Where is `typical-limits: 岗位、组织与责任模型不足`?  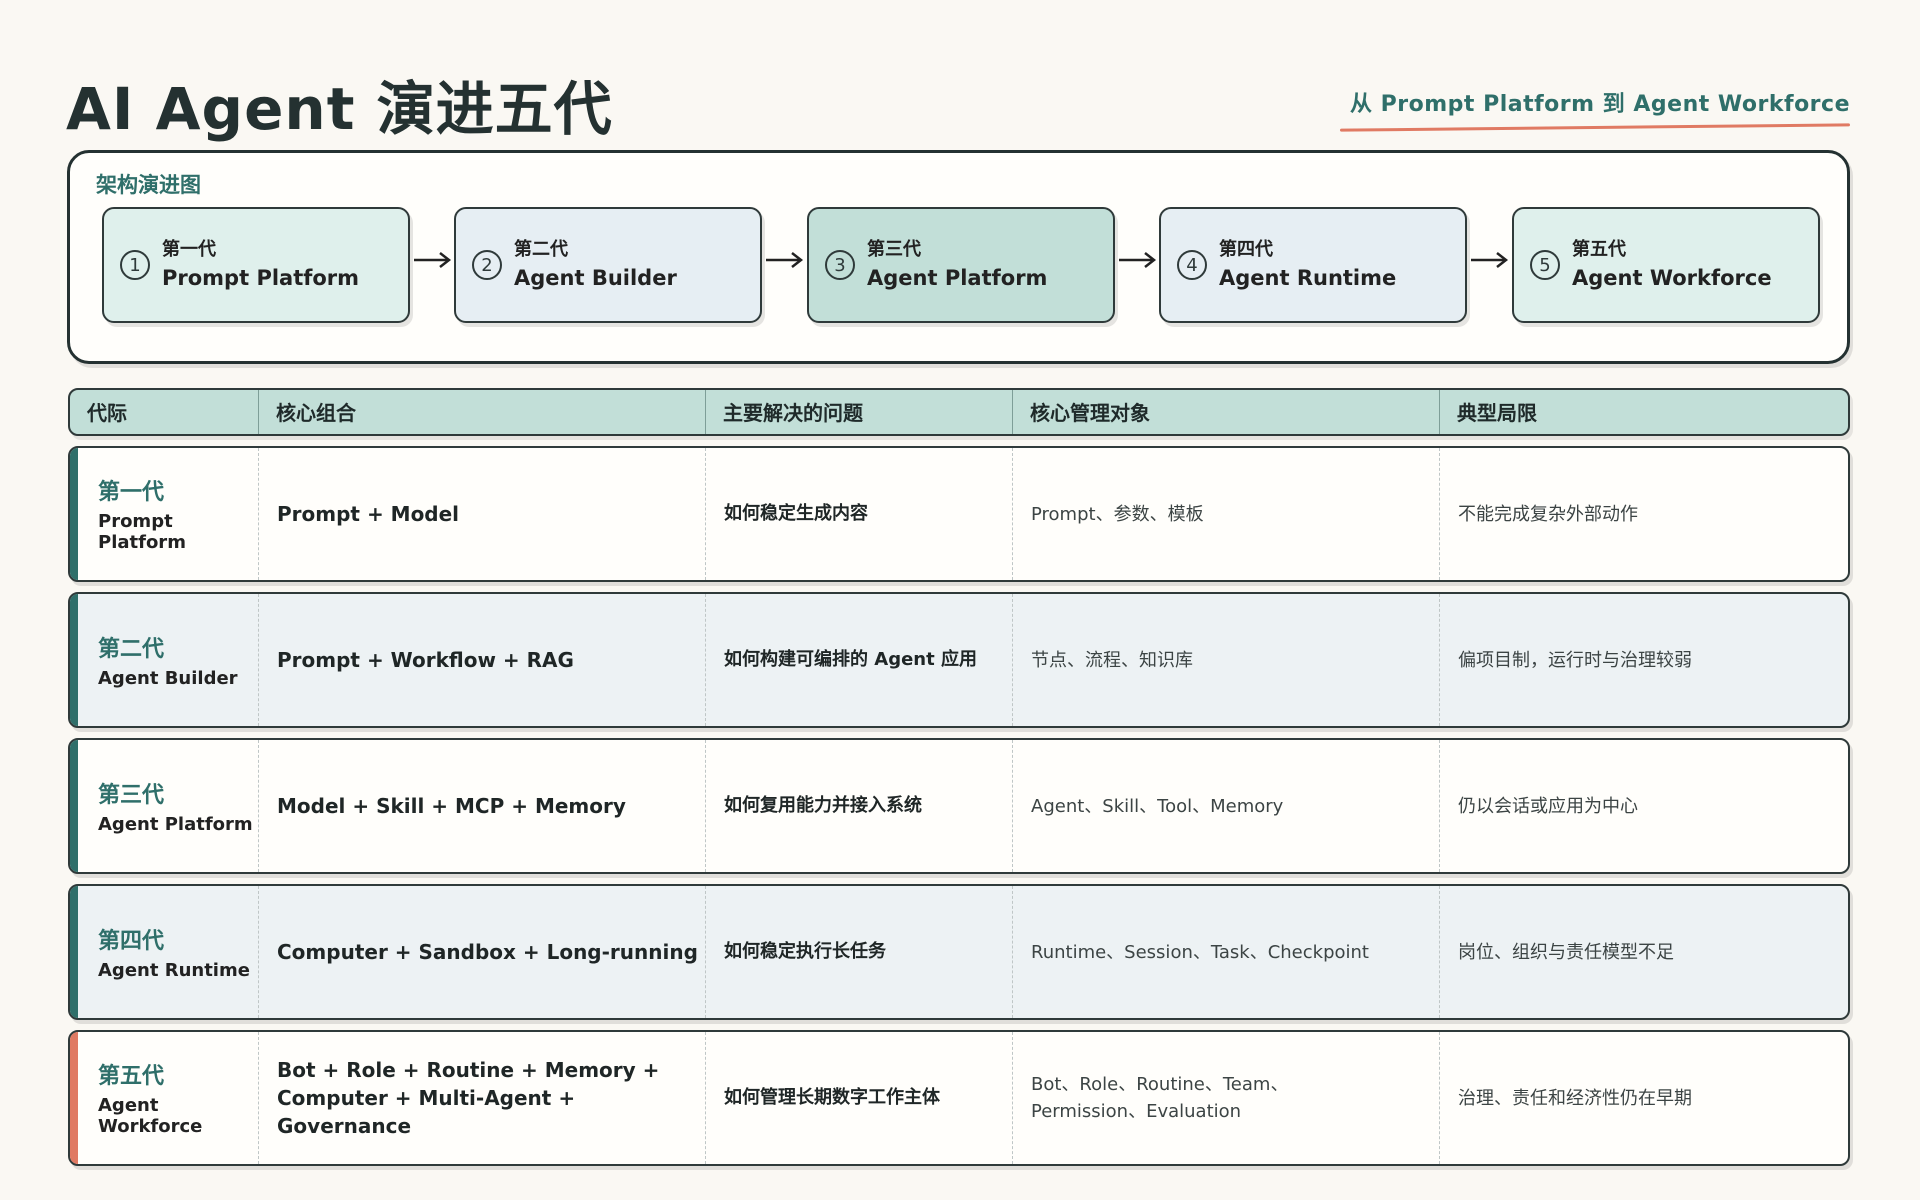
typical-limits: 岗位、组织与责任模型不足 is located at coordinates (1566, 952).